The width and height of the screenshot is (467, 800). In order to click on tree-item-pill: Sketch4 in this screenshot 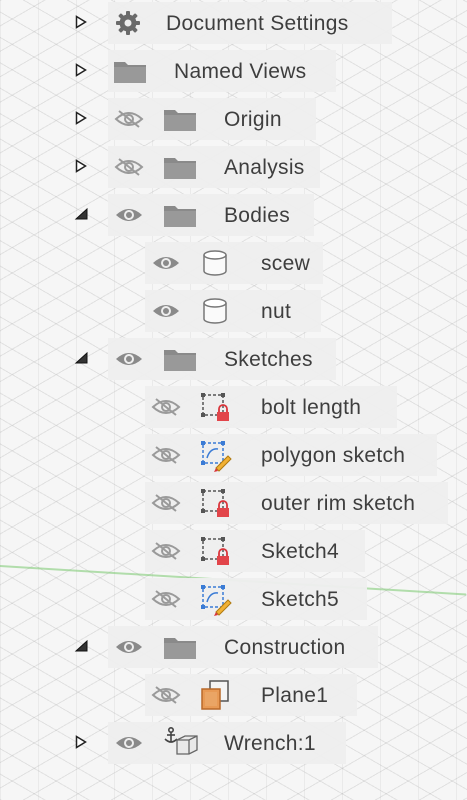, I will do `click(255, 551)`.